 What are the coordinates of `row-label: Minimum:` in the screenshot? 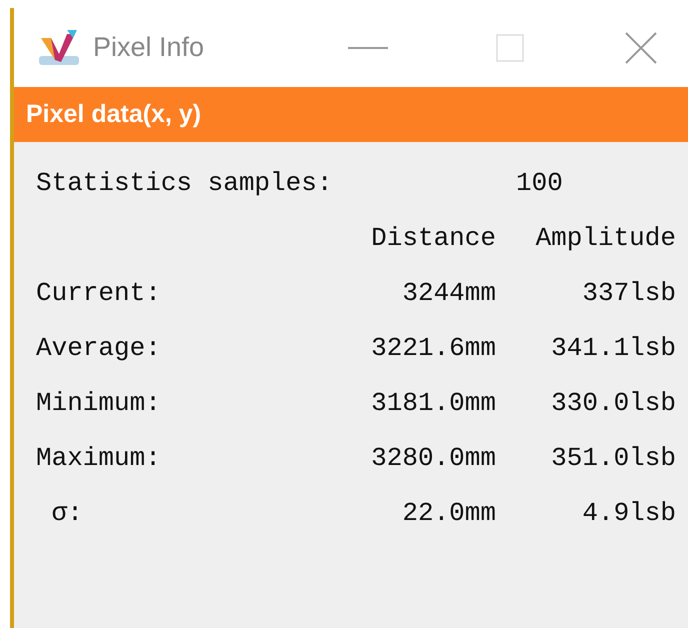 It's located at (98, 403).